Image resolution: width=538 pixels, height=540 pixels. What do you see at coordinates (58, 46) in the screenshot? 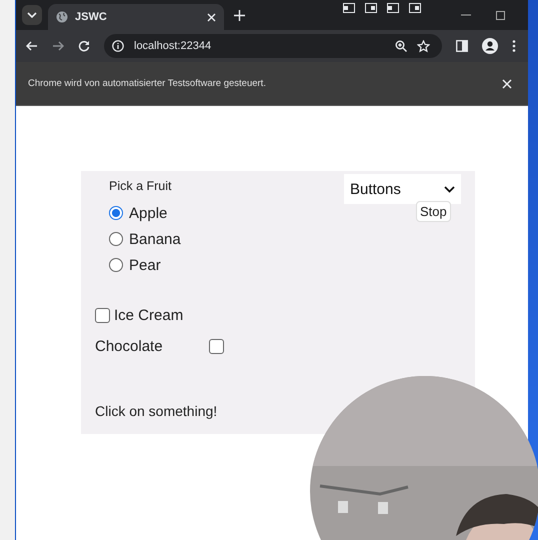
I see `forward-icon` at bounding box center [58, 46].